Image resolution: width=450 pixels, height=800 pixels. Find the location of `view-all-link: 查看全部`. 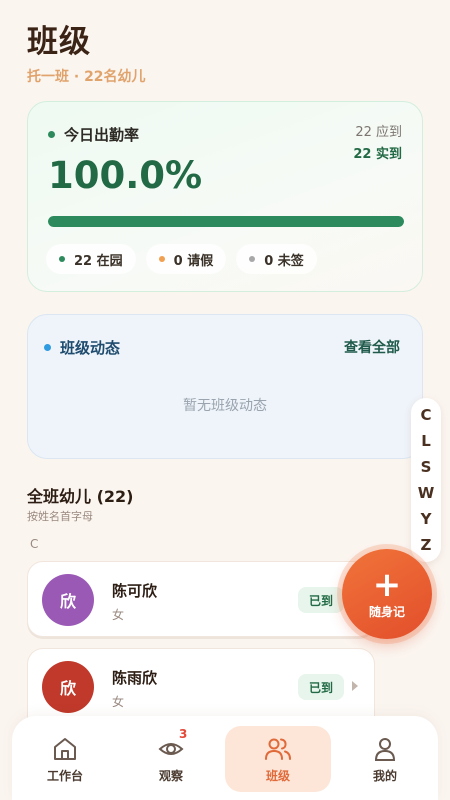

view-all-link: 查看全部 is located at coordinates (372, 347).